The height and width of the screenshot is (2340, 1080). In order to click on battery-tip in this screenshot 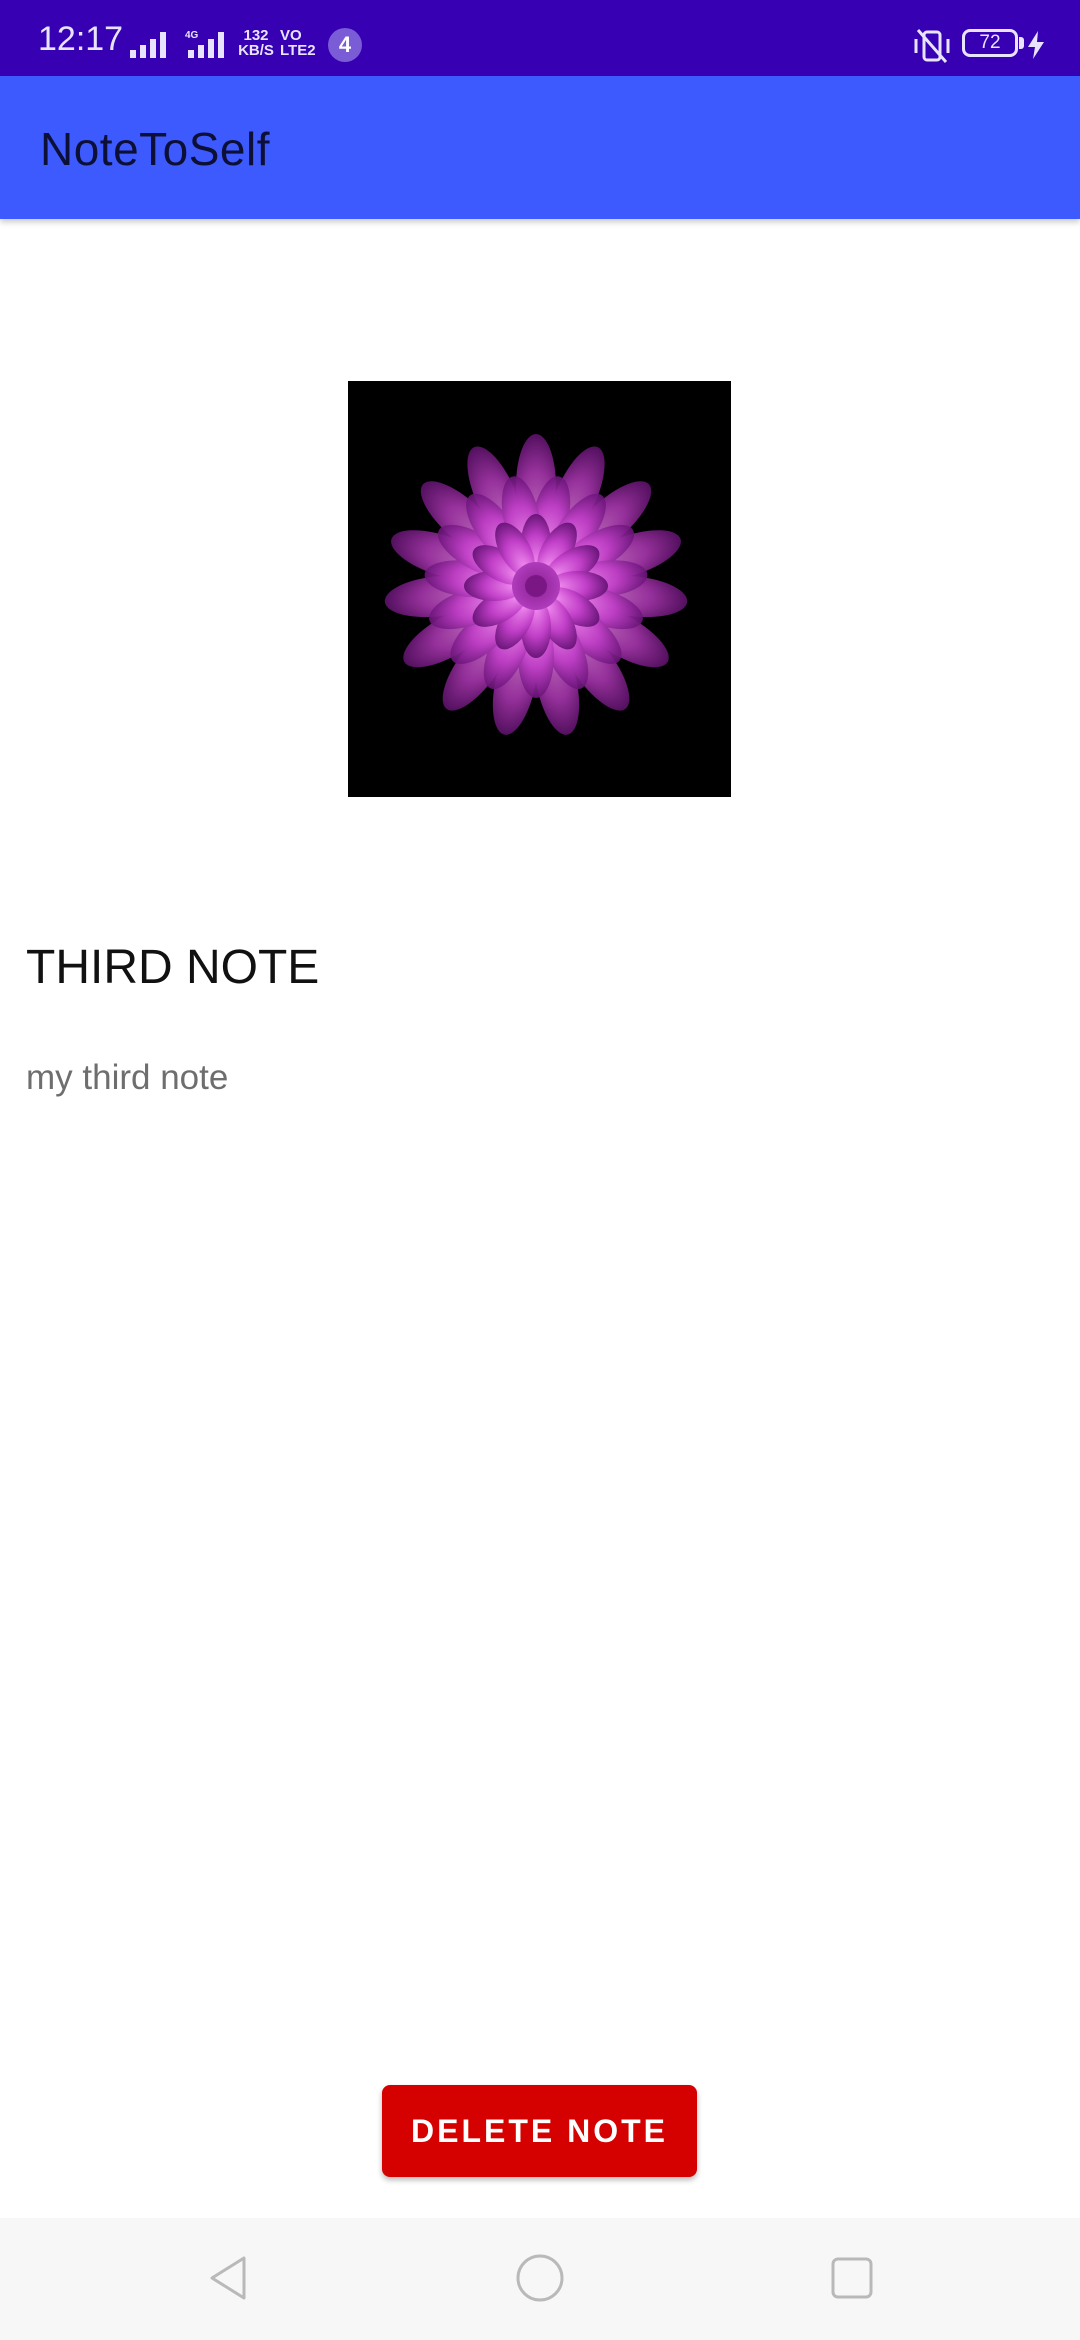, I will do `click(1021, 43)`.